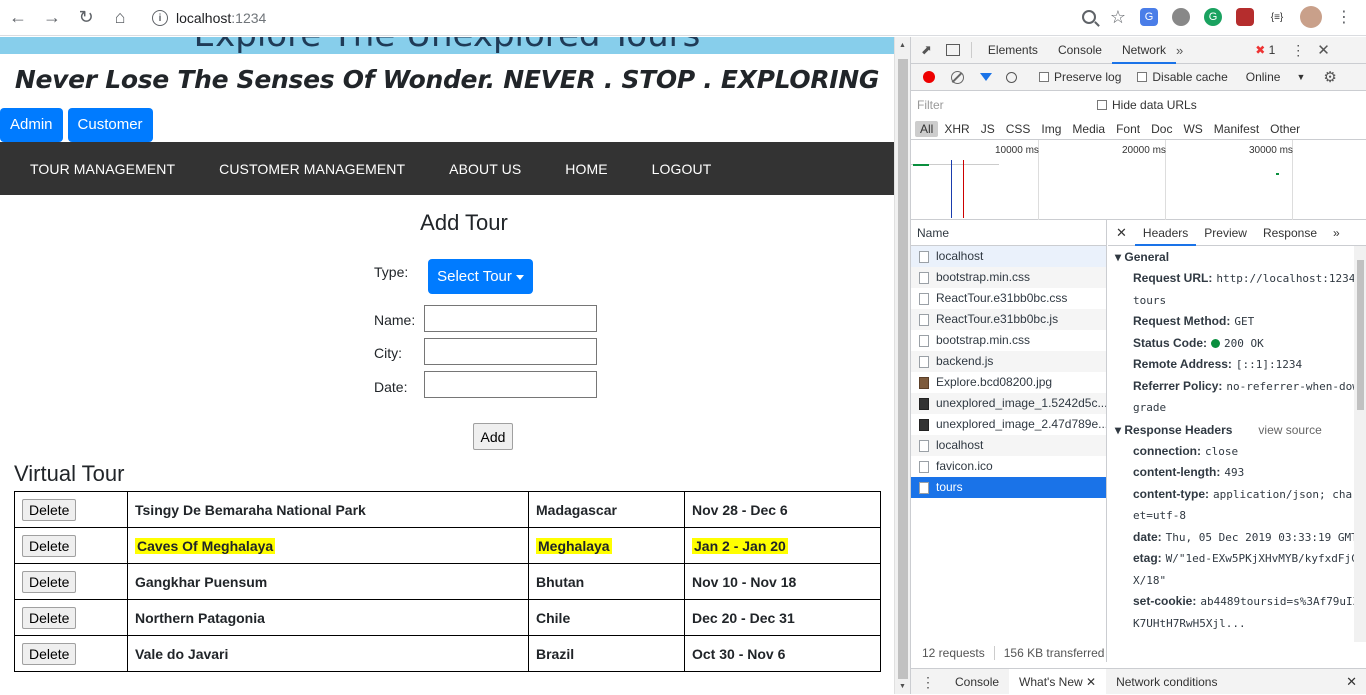 The image size is (1366, 695). I want to click on scroll-thumb, so click(903, 369).